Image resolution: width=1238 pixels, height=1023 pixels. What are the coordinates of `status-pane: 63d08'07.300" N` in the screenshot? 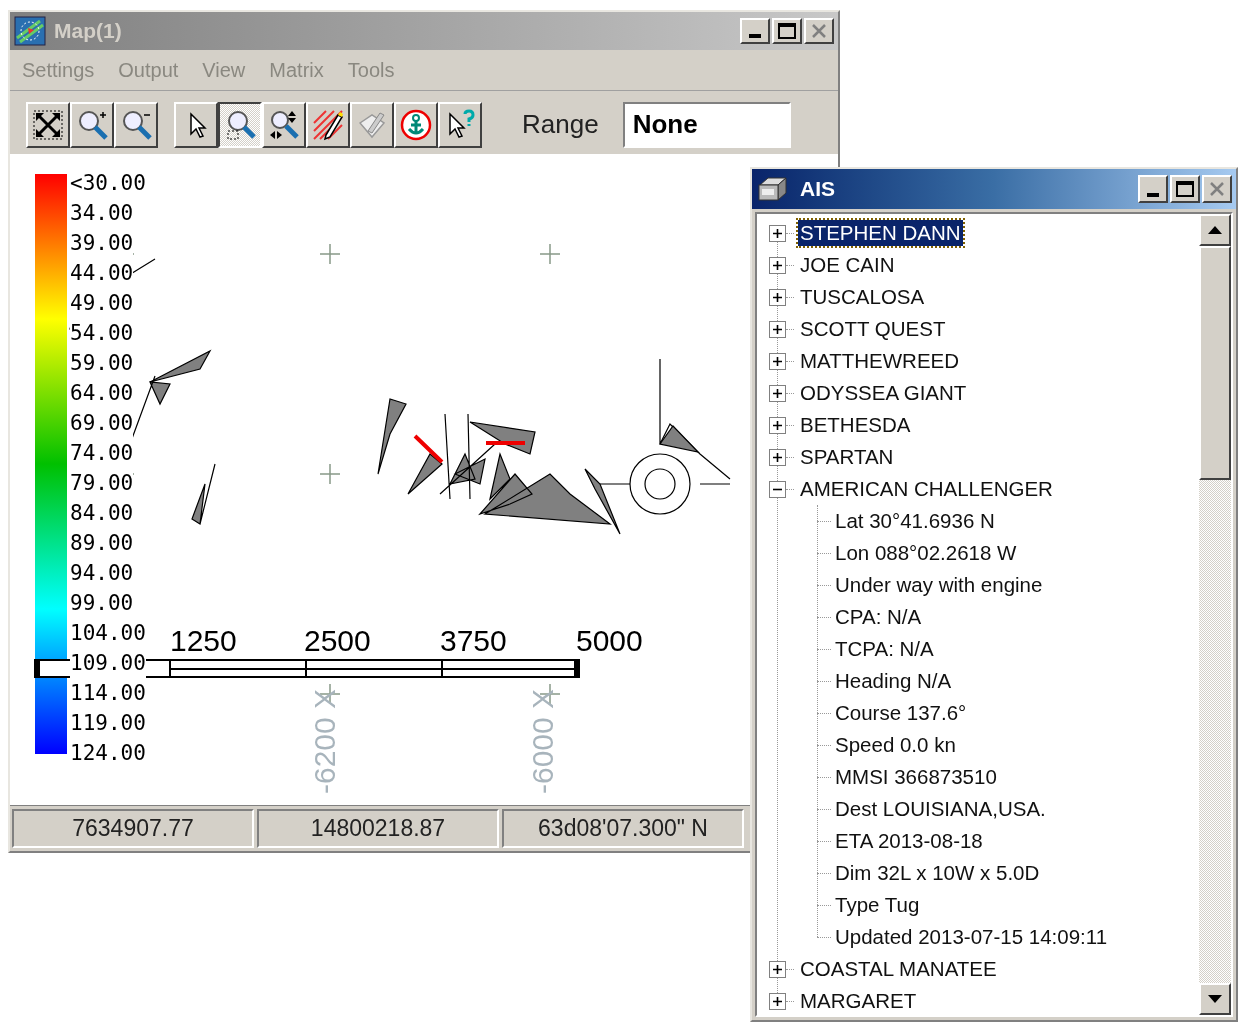 It's located at (623, 828).